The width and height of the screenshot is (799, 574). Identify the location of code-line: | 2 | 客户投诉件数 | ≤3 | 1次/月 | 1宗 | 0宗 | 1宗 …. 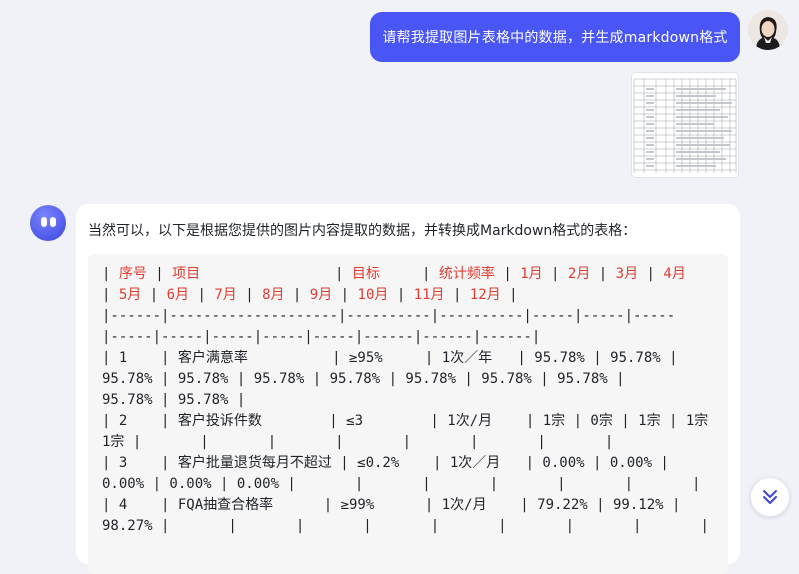
(405, 421).